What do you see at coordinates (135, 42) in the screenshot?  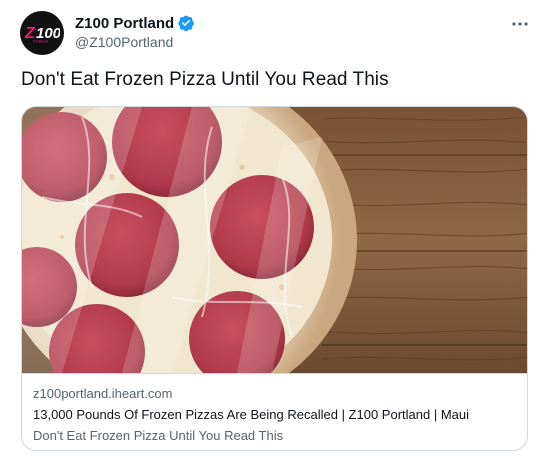 I see `handle: @Z100Portland` at bounding box center [135, 42].